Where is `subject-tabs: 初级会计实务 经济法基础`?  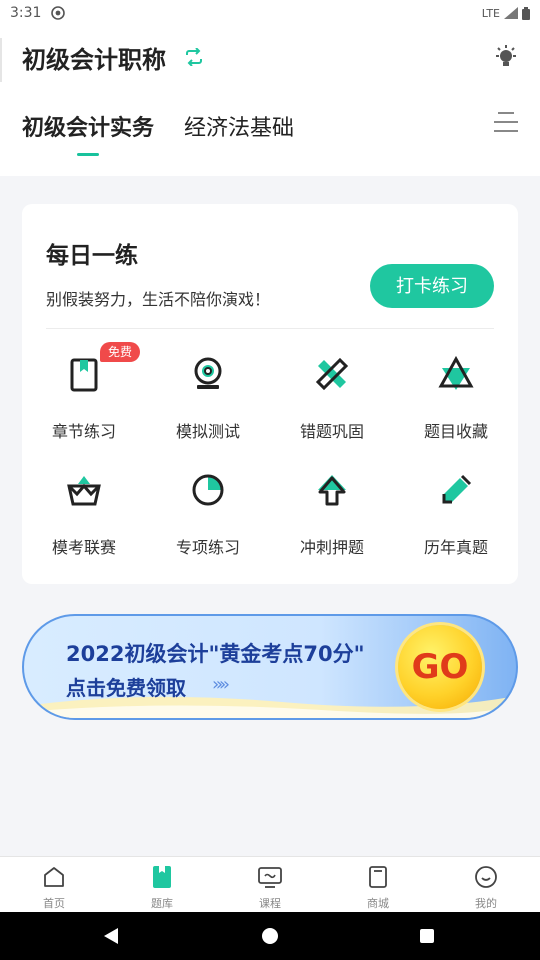
subject-tabs: 初级会计实务 经济法基础 is located at coordinates (158, 133).